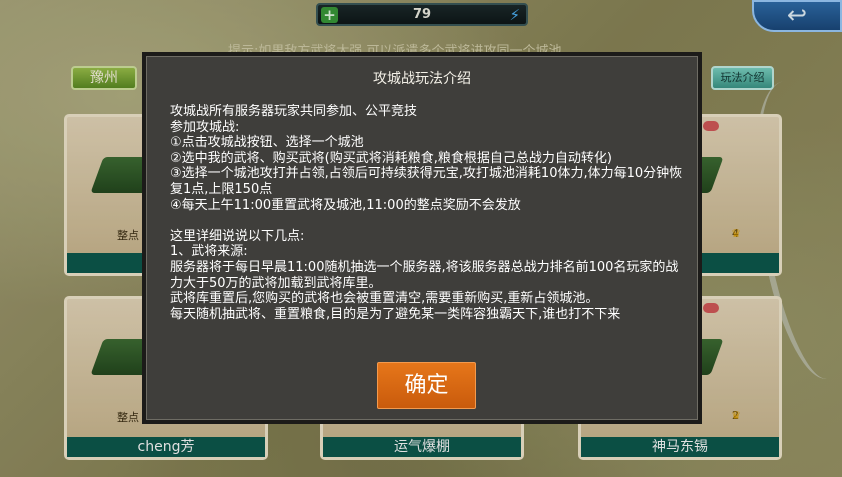 This screenshot has height=477, width=842. What do you see at coordinates (267, 143) in the screenshot?
I see `rules-line: ①点击攻城战按钮、选择一个城池` at bounding box center [267, 143].